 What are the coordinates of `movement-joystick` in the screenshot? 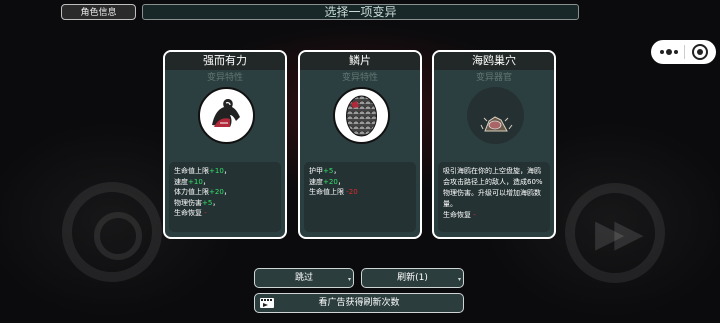 It's located at (112, 232).